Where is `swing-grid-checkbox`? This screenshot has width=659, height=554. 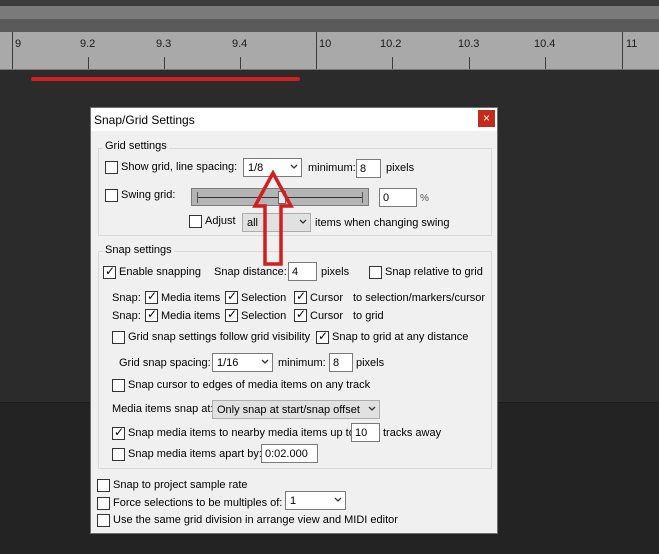
swing-grid-checkbox is located at coordinates (111, 195).